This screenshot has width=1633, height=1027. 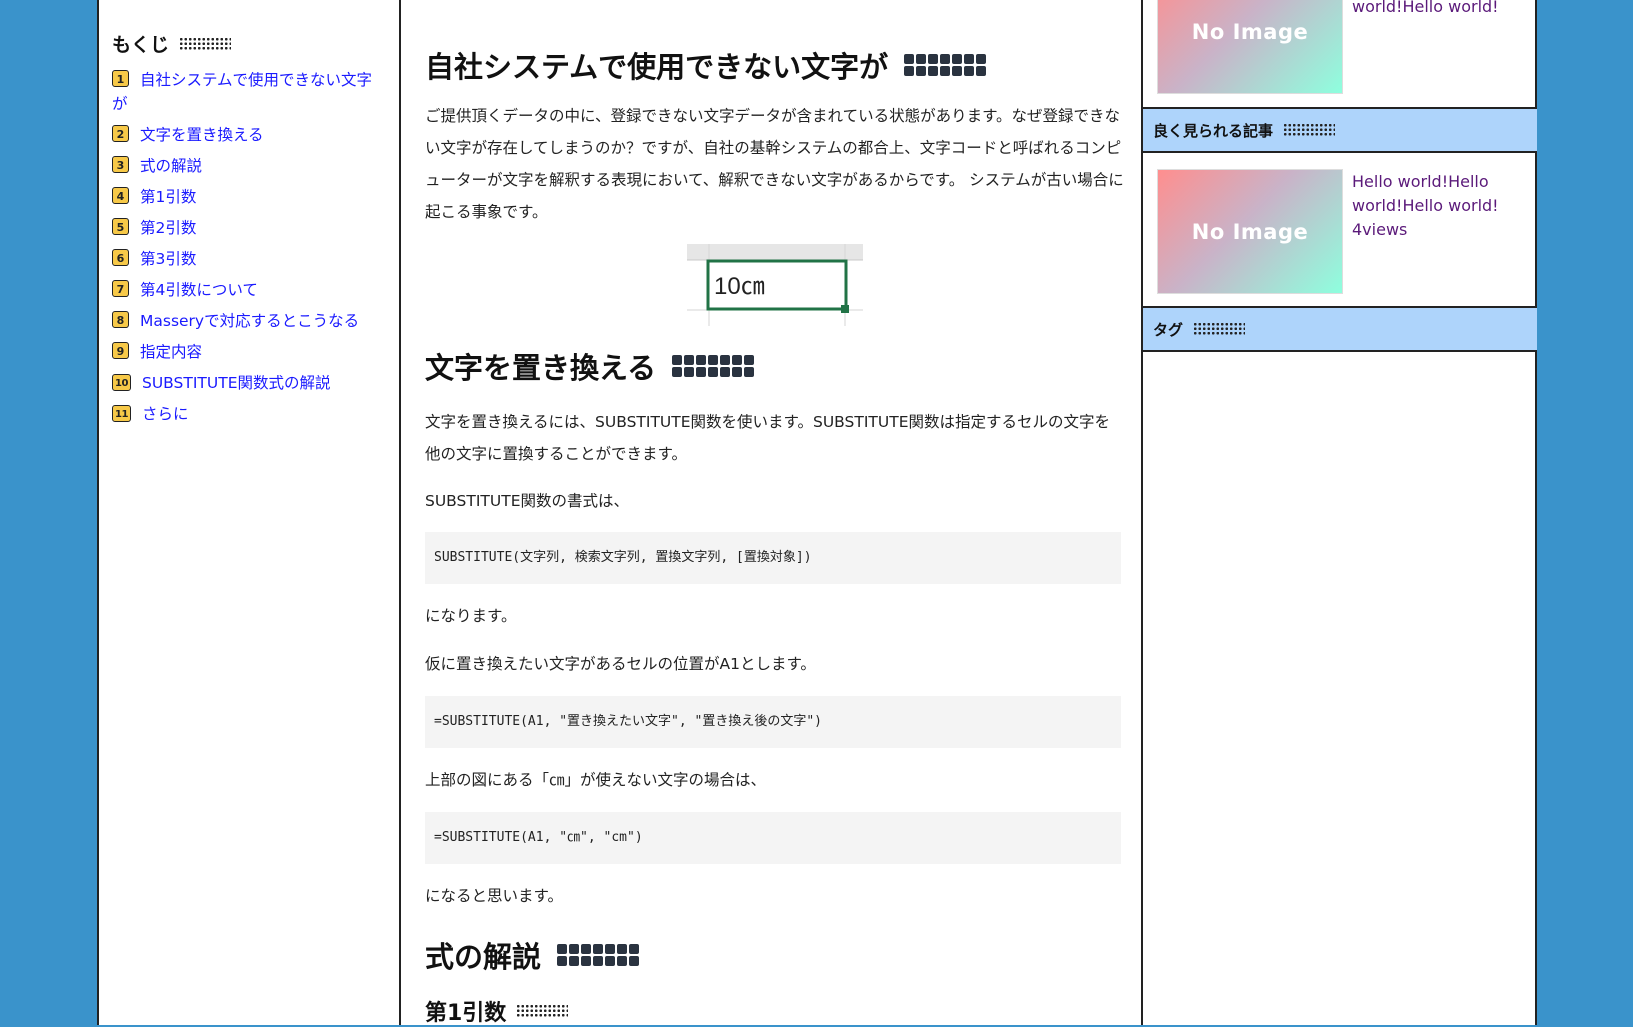 I want to click on toc-item-label: さらに, so click(x=165, y=414).